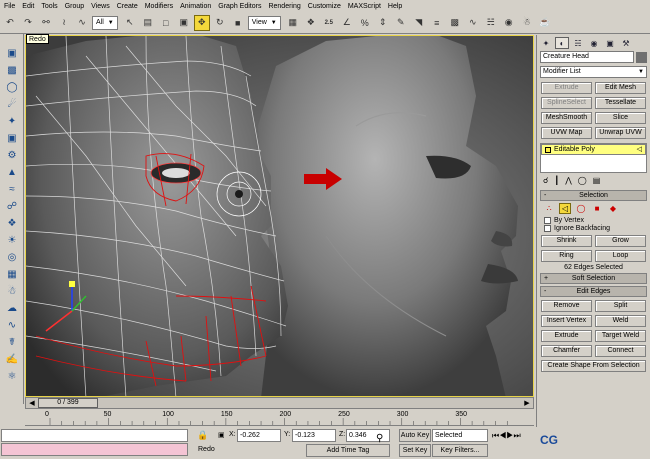  I want to click on modifier-button-splineselect: SplineSelect, so click(566, 103).